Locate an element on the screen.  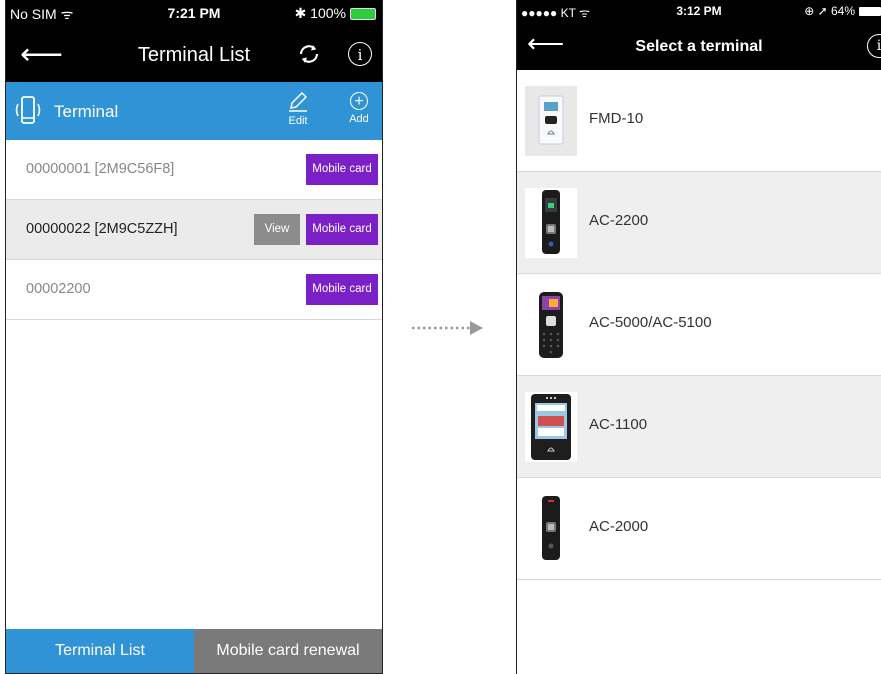
pencil-icon is located at coordinates (298, 101).